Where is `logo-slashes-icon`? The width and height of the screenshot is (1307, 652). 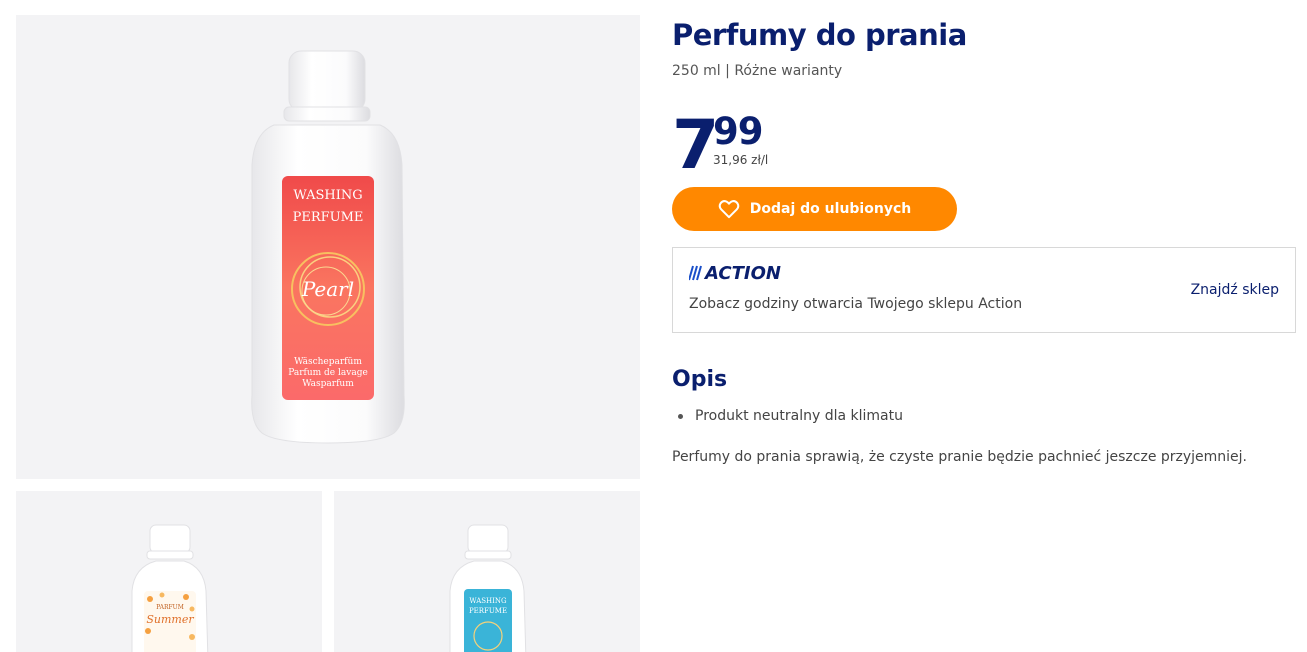 logo-slashes-icon is located at coordinates (695, 273).